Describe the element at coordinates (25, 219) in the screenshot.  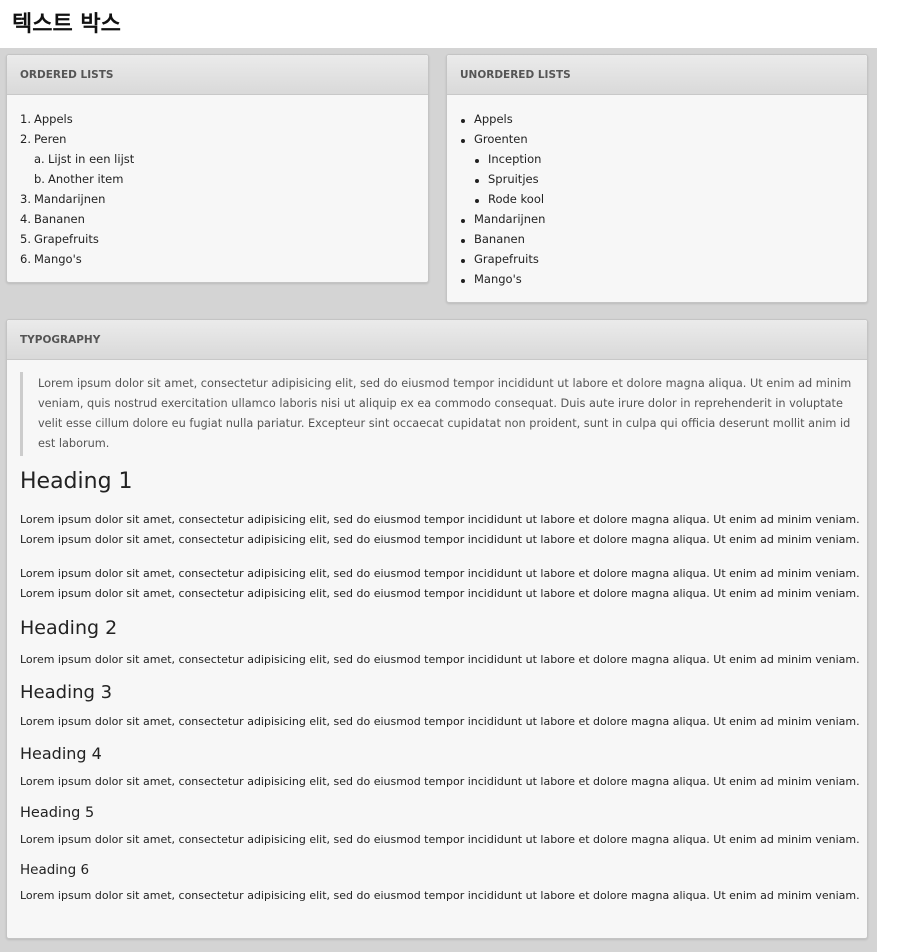
I see `list-marker: 4.` at that location.